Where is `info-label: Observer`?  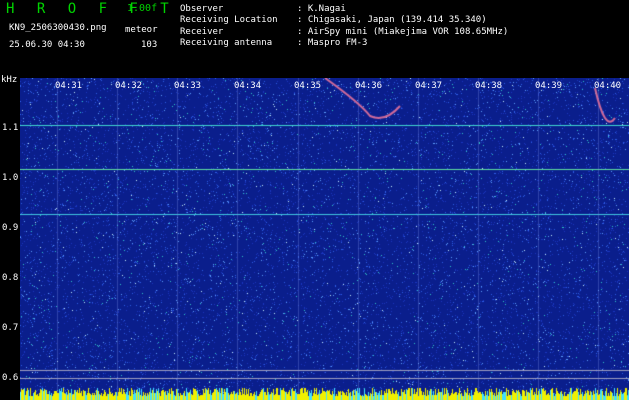
info-label: Observer is located at coordinates (202, 9).